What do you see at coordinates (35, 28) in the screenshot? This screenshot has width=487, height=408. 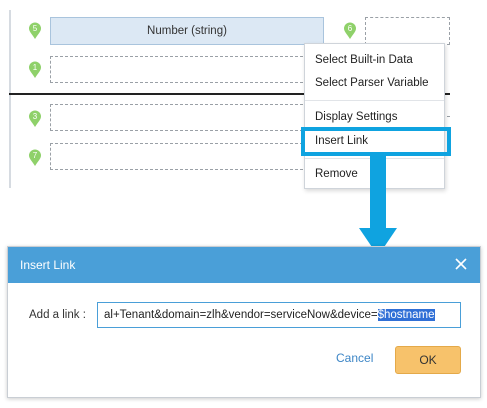 I see `pin-number: 5` at bounding box center [35, 28].